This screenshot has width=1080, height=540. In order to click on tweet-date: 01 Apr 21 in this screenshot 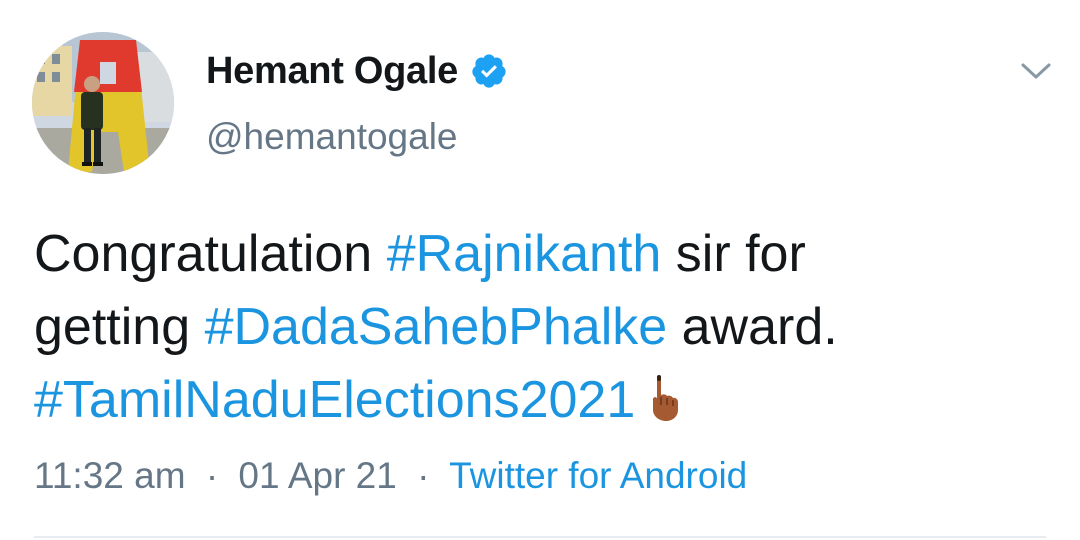, I will do `click(317, 475)`.